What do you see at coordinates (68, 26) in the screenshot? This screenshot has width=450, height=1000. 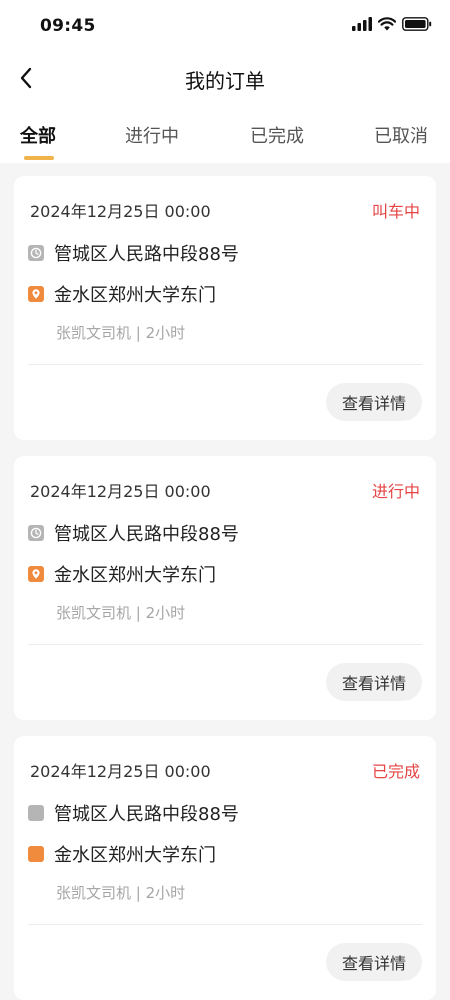 I see `status-time: 09:45` at bounding box center [68, 26].